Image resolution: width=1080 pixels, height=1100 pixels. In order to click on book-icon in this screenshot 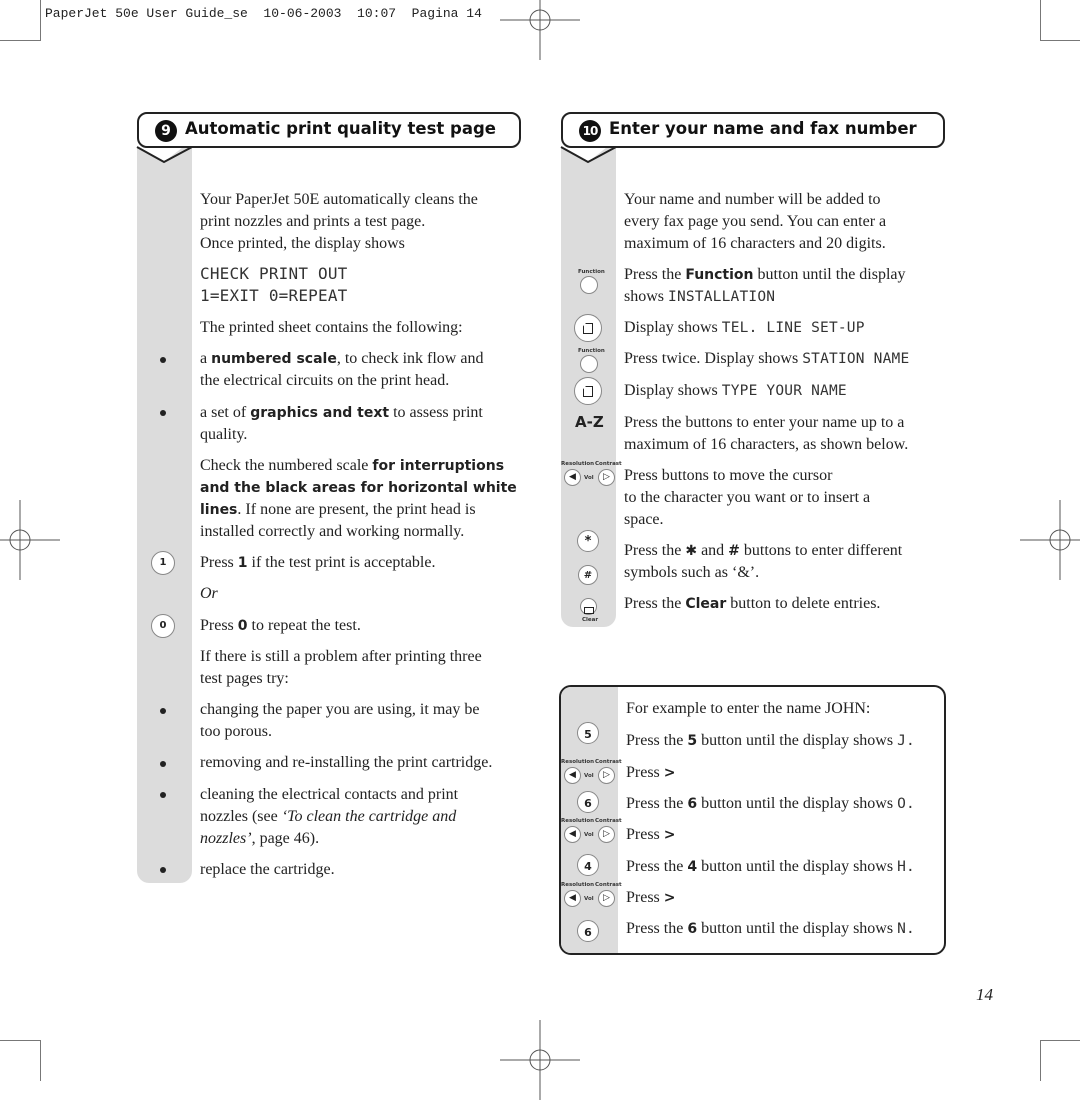, I will do `click(588, 610)`.